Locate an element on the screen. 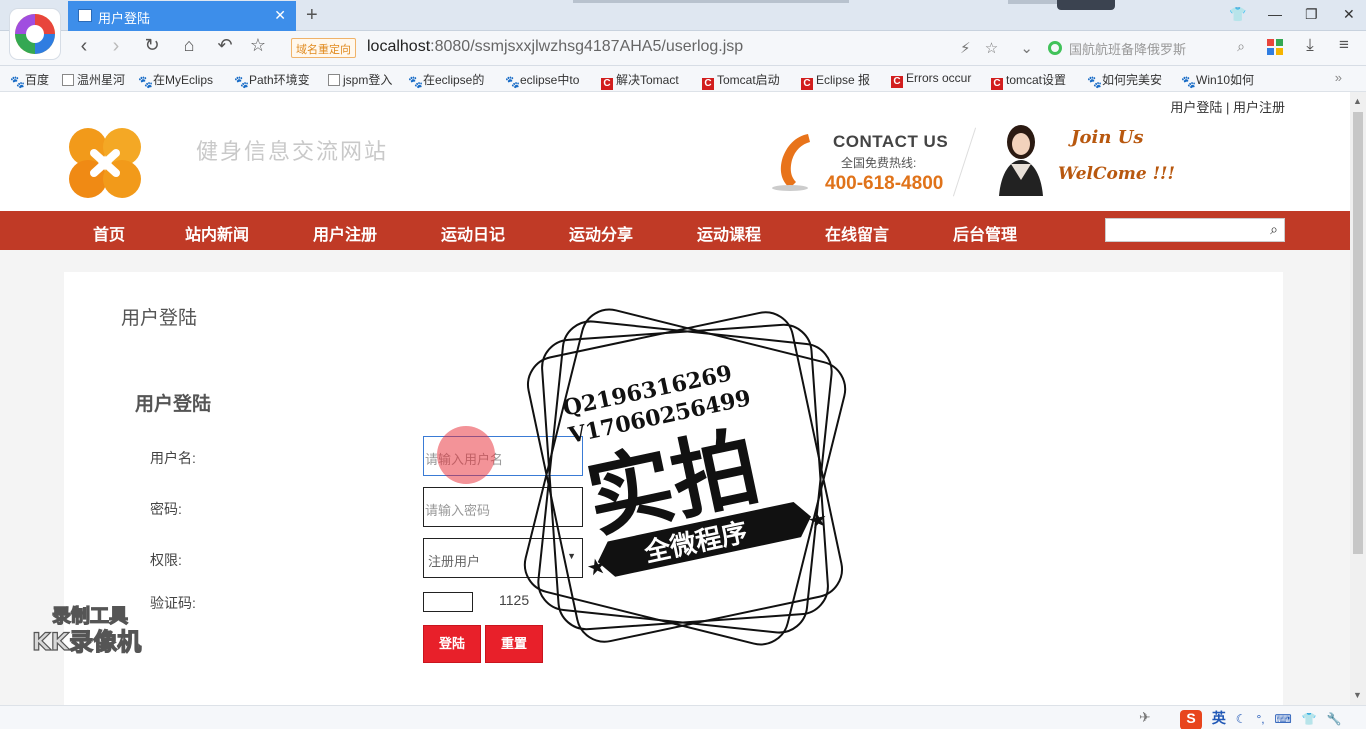 This screenshot has height=729, width=1366. watermark-line-1: 录制工具 is located at coordinates (90, 615).